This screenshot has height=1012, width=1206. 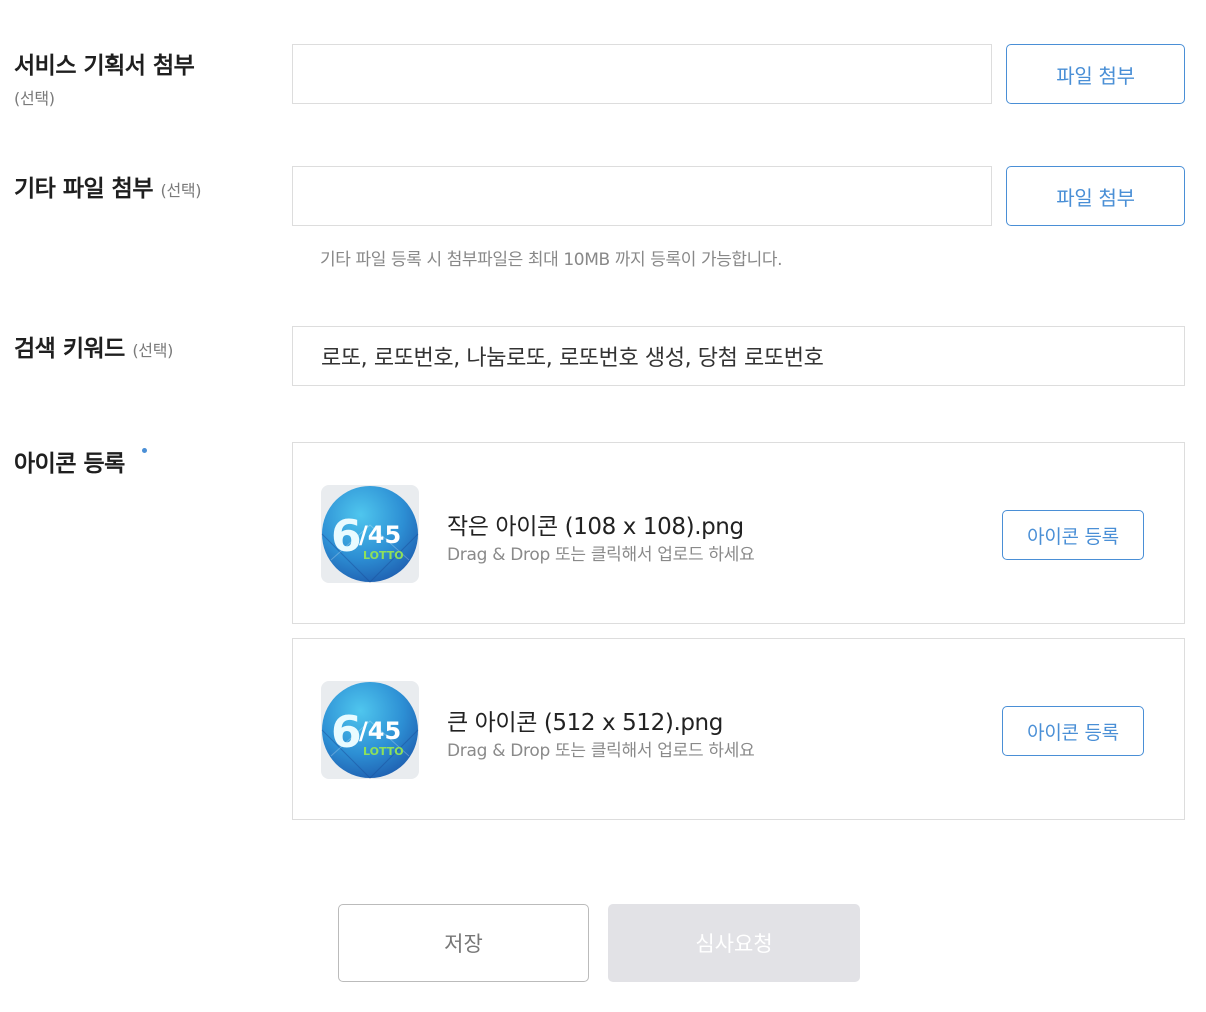 I want to click on keywords-label: 검색 키워드, so click(x=69, y=349).